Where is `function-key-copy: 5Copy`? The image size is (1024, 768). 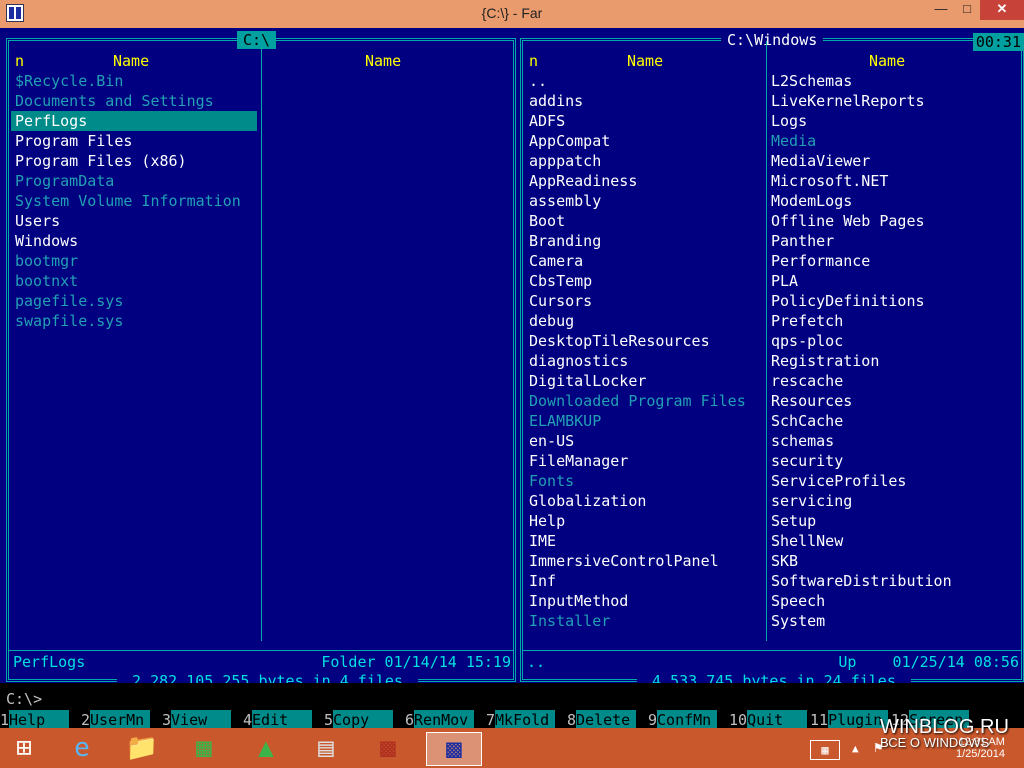 function-key-copy: 5Copy is located at coordinates (364, 720).